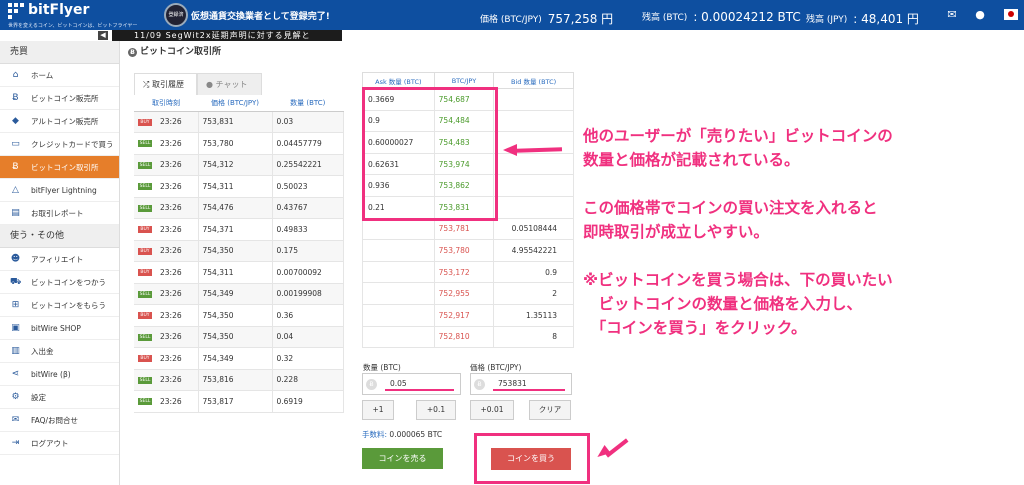 This screenshot has width=1024, height=485. What do you see at coordinates (468, 207) in the screenshot?
I see `ask-row: 0.21 753,831` at bounding box center [468, 207].